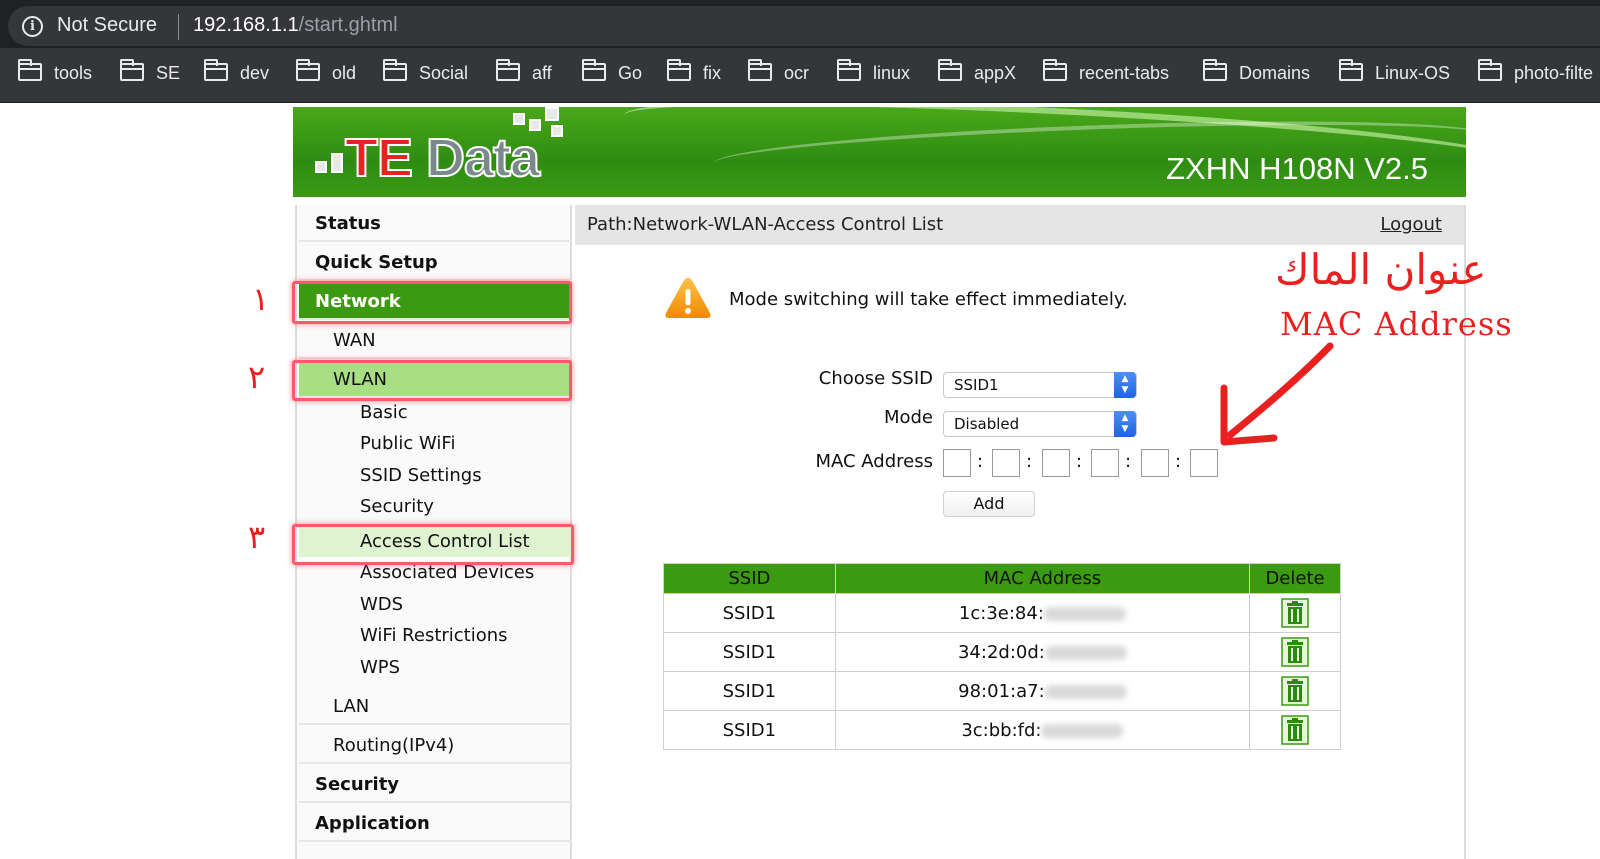 This screenshot has height=859, width=1600. I want to click on model-name: ZXHN H108N V2.5, so click(1297, 168).